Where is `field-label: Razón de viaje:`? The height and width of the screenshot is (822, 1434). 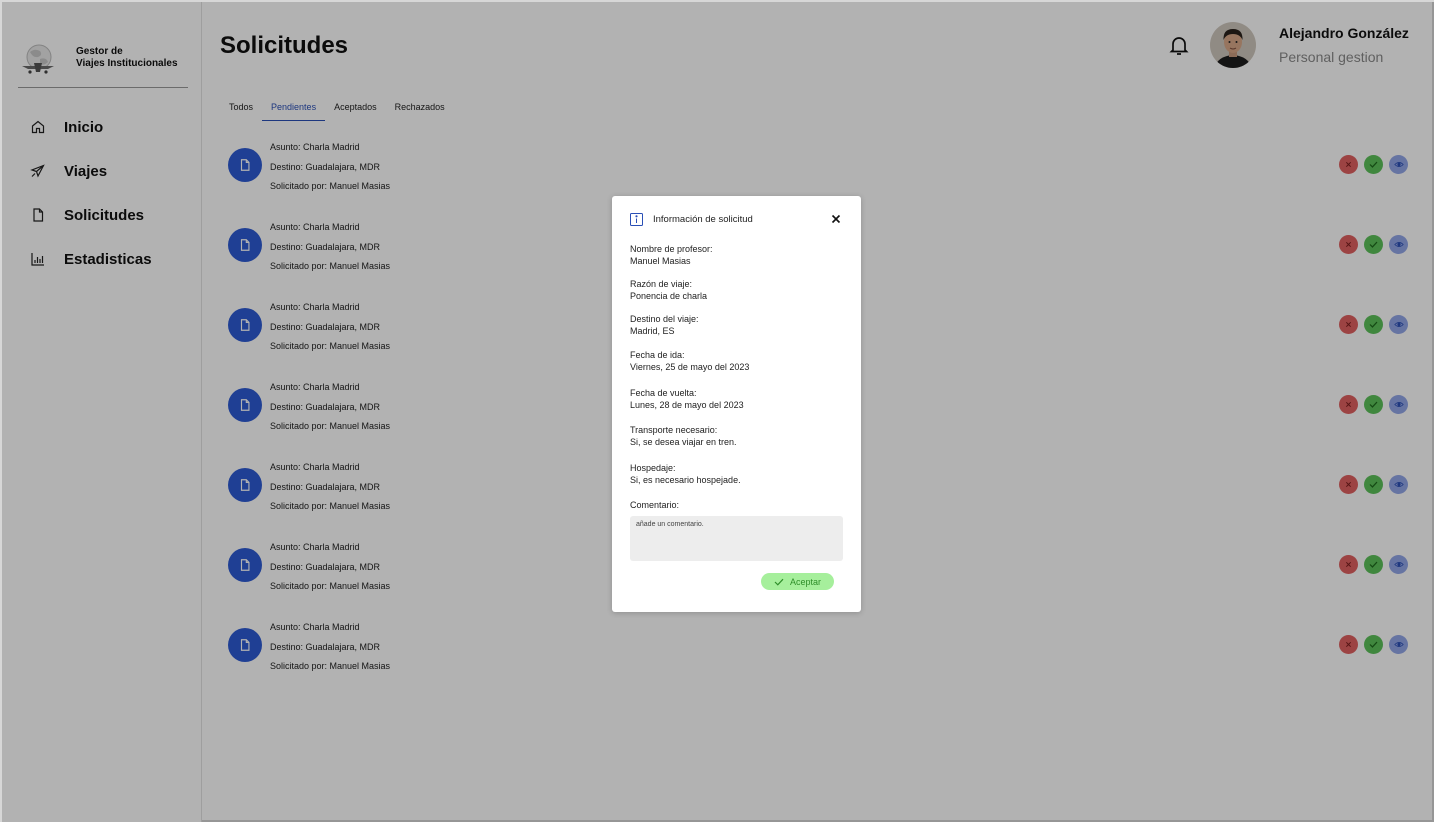
field-label: Razón de viaje: is located at coordinates (661, 284).